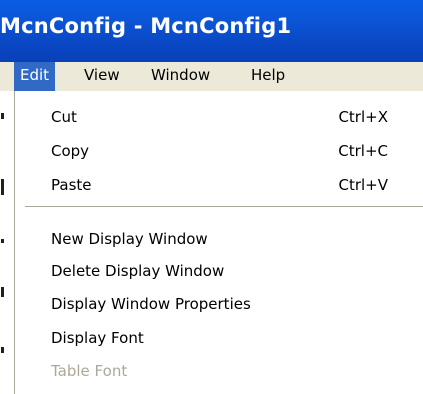 This screenshot has height=394, width=423. What do you see at coordinates (363, 185) in the screenshot?
I see `shortcut-paste: Ctrl+V` at bounding box center [363, 185].